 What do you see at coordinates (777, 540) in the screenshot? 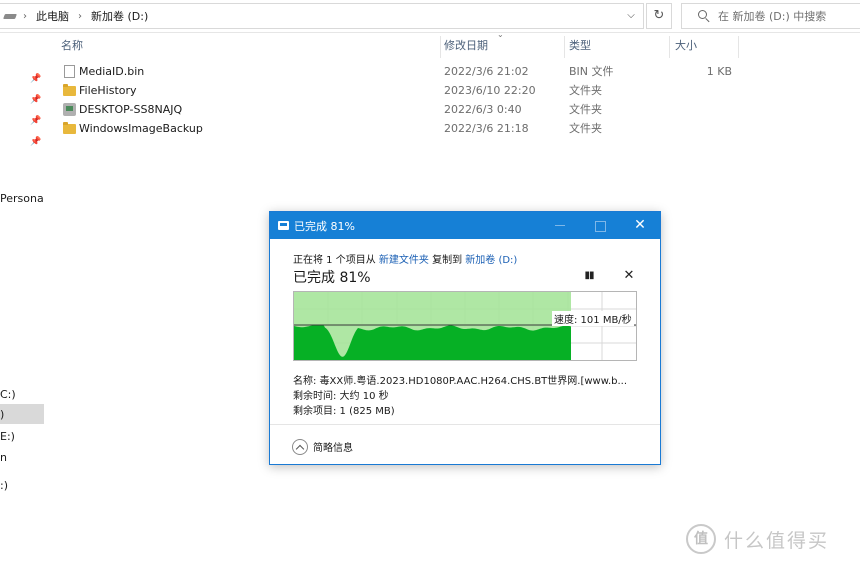
I see `watermark-text: 什么值得买` at bounding box center [777, 540].